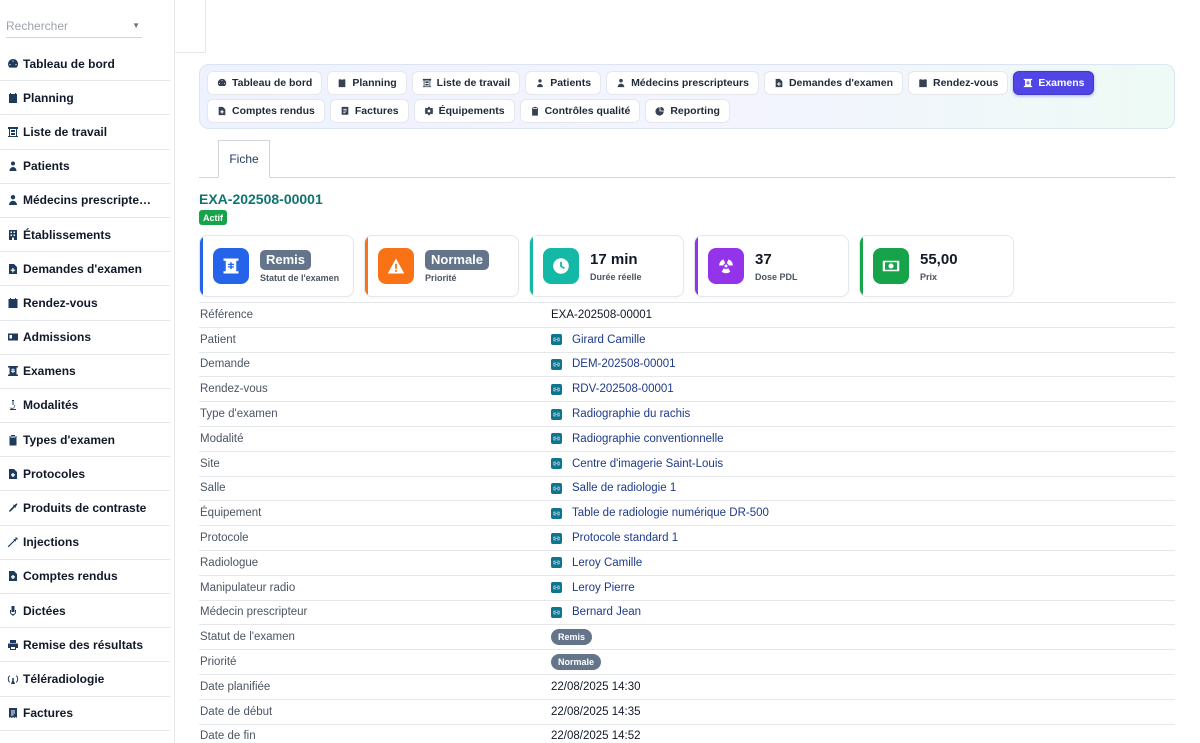  Describe the element at coordinates (690, 83) in the screenshot. I see `tab-label: Médecins prescripteurs` at that location.